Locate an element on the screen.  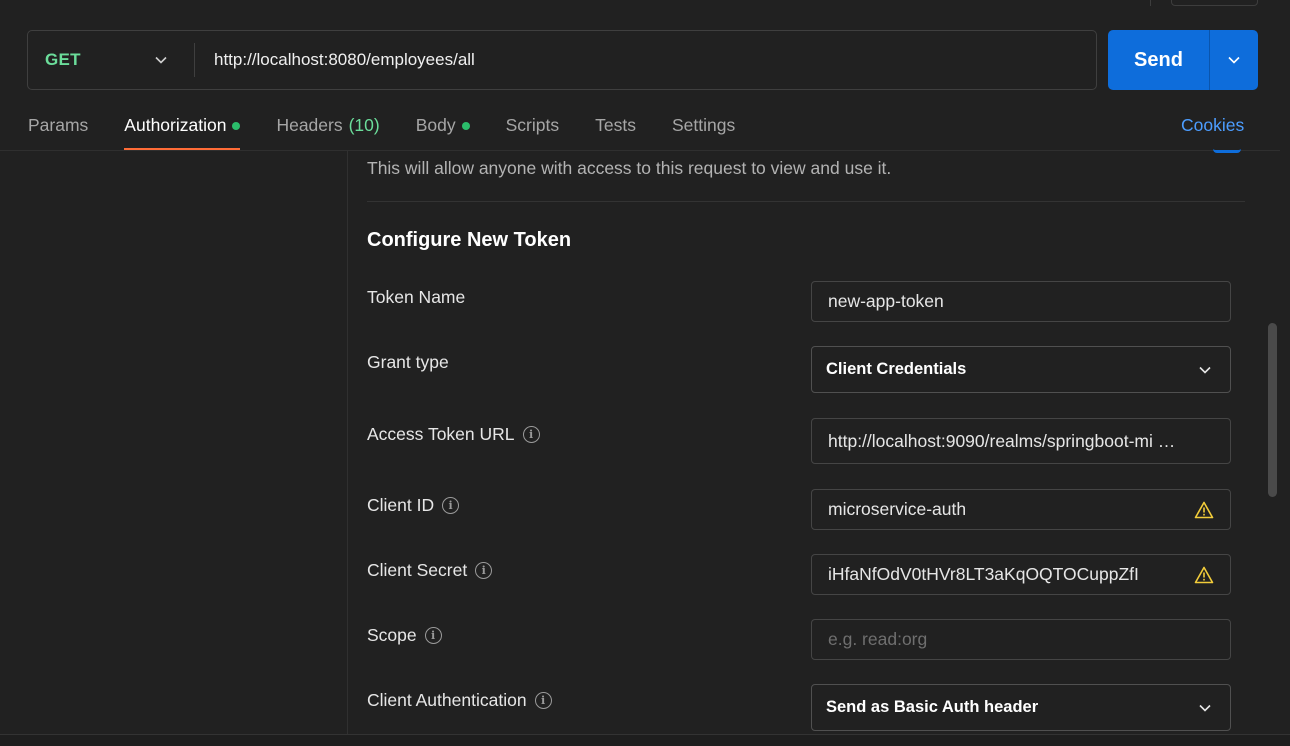
client-id-label: Client ID i is located at coordinates (413, 505).